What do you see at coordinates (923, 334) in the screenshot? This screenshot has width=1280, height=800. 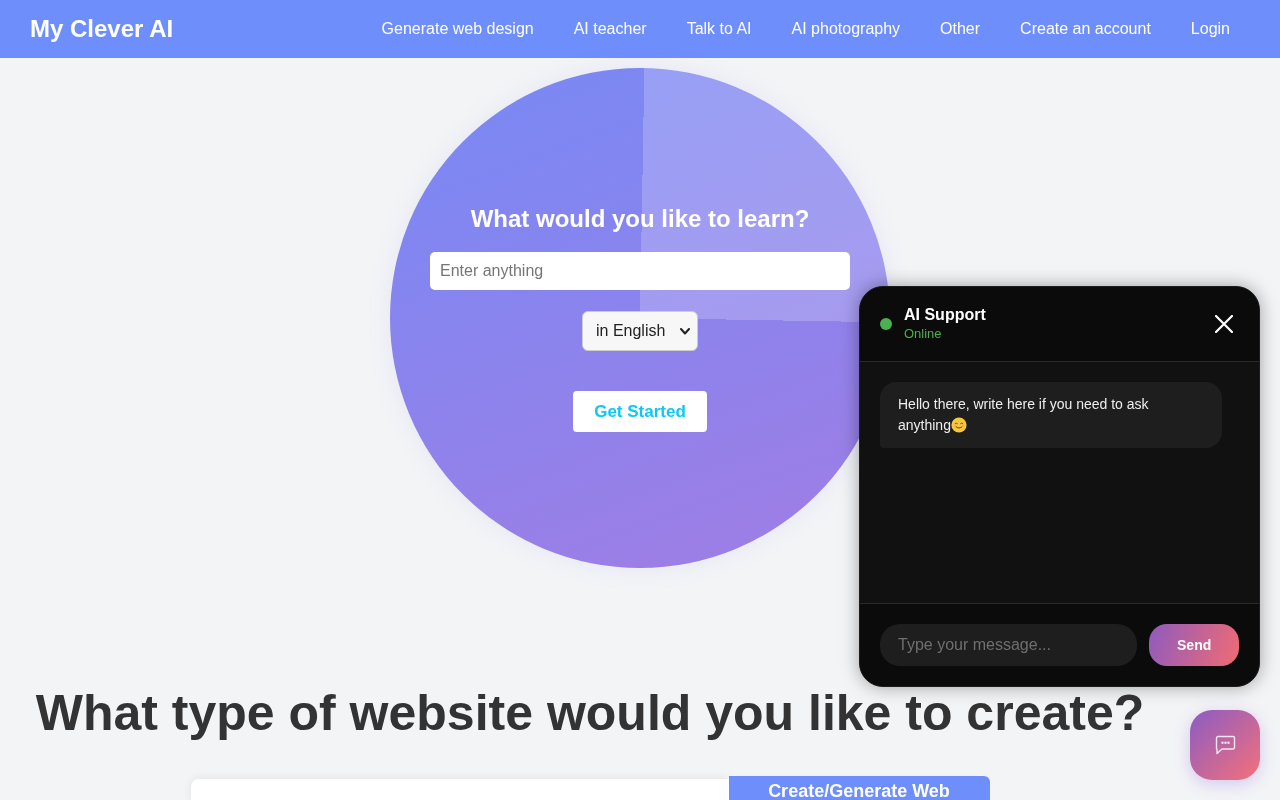 I see `chat-status: Online` at bounding box center [923, 334].